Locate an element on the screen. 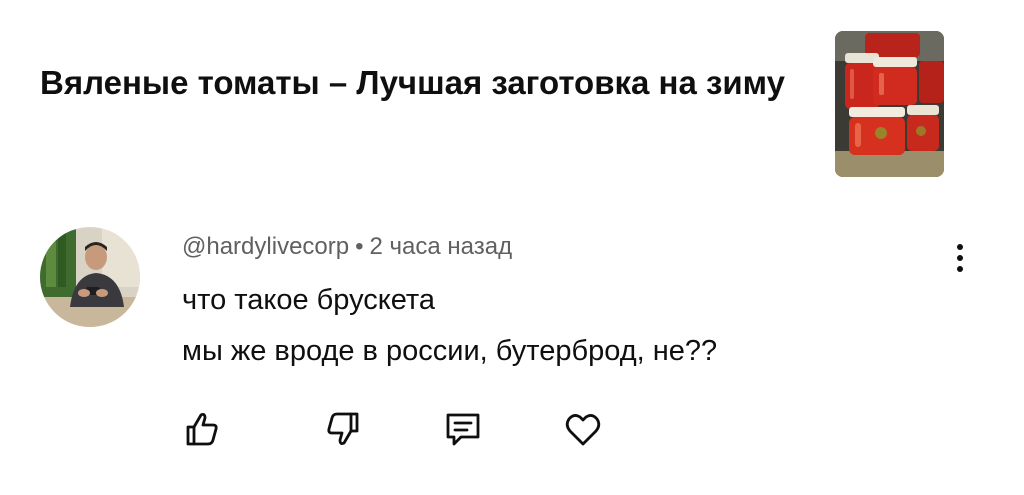 The height and width of the screenshot is (495, 1024). like-button is located at coordinates (202, 429).